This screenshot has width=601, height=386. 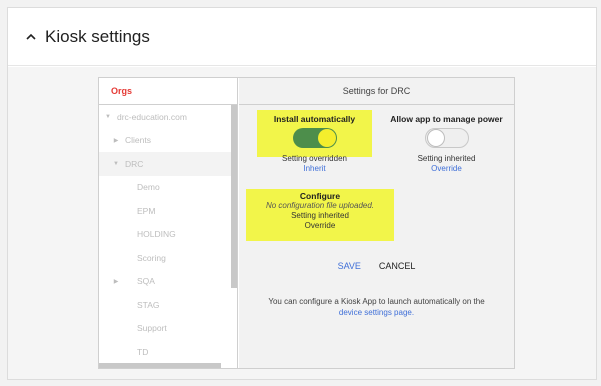 What do you see at coordinates (320, 215) in the screenshot?
I see `configure-status: Setting inherited` at bounding box center [320, 215].